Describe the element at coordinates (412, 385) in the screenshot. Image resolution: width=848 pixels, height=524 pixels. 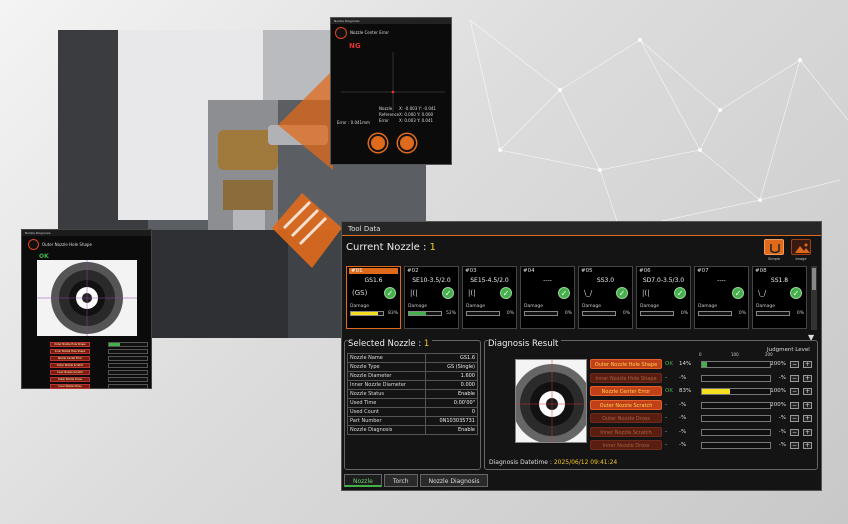
I see `table-row: Inner Nozzle Diameter 0.000` at that location.